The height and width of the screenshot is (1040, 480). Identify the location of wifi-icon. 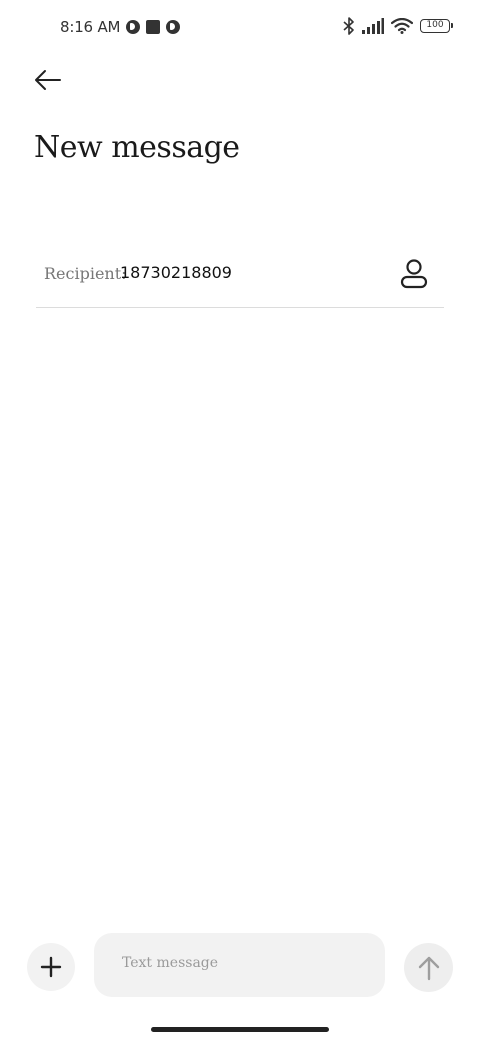
(402, 26).